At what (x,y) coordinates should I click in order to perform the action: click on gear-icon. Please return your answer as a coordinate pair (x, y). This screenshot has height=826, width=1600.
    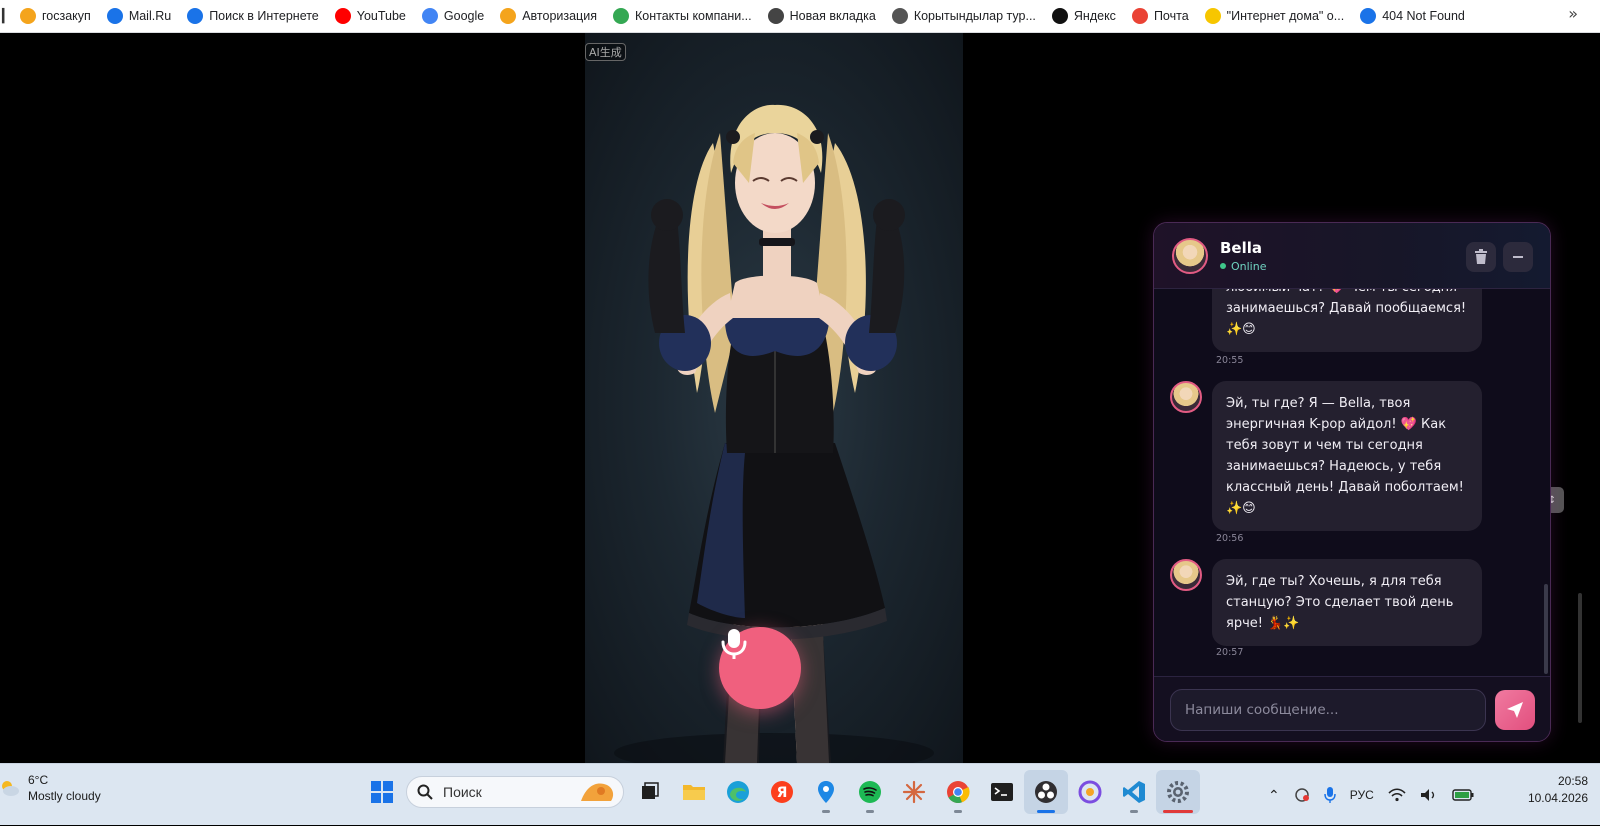
    Looking at the image, I should click on (1178, 792).